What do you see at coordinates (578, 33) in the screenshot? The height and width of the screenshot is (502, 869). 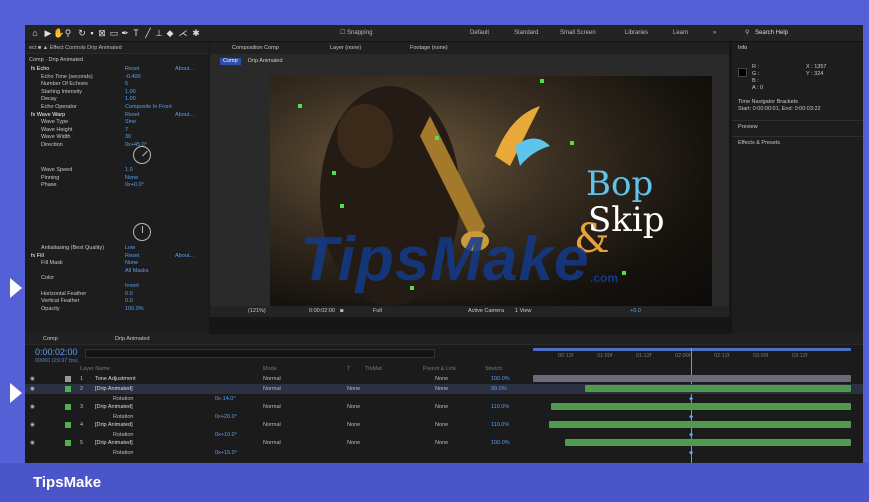 I see `workspace-small-screen: Small Screen` at bounding box center [578, 33].